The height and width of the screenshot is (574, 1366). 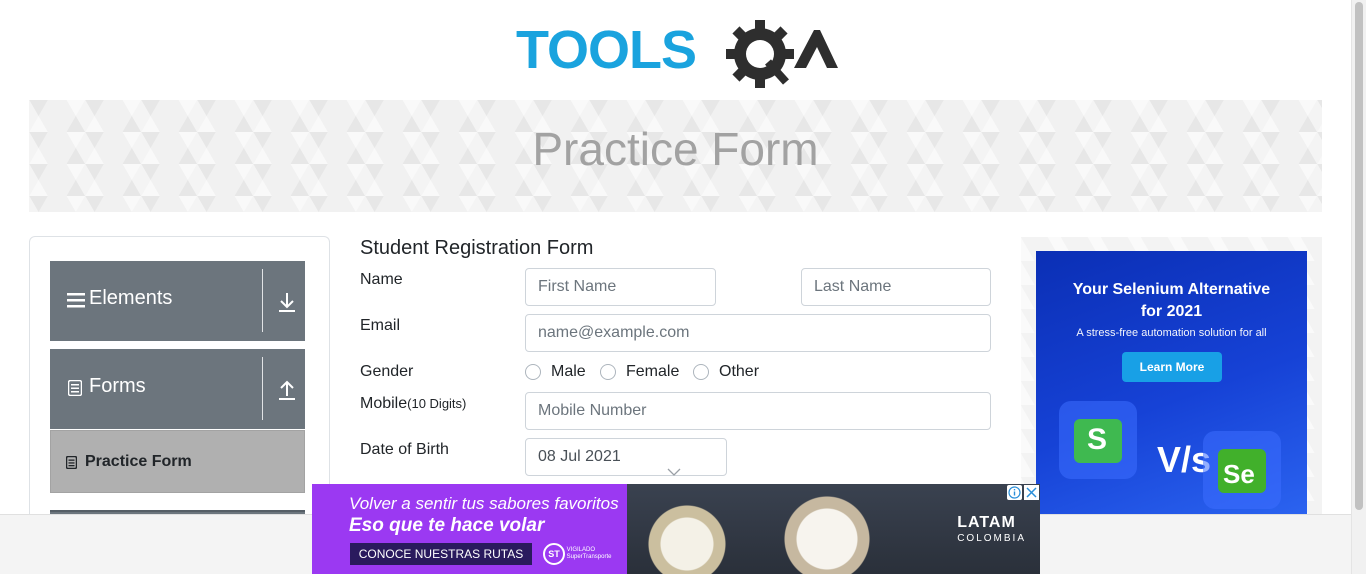 What do you see at coordinates (71, 462) in the screenshot?
I see `form-icon` at bounding box center [71, 462].